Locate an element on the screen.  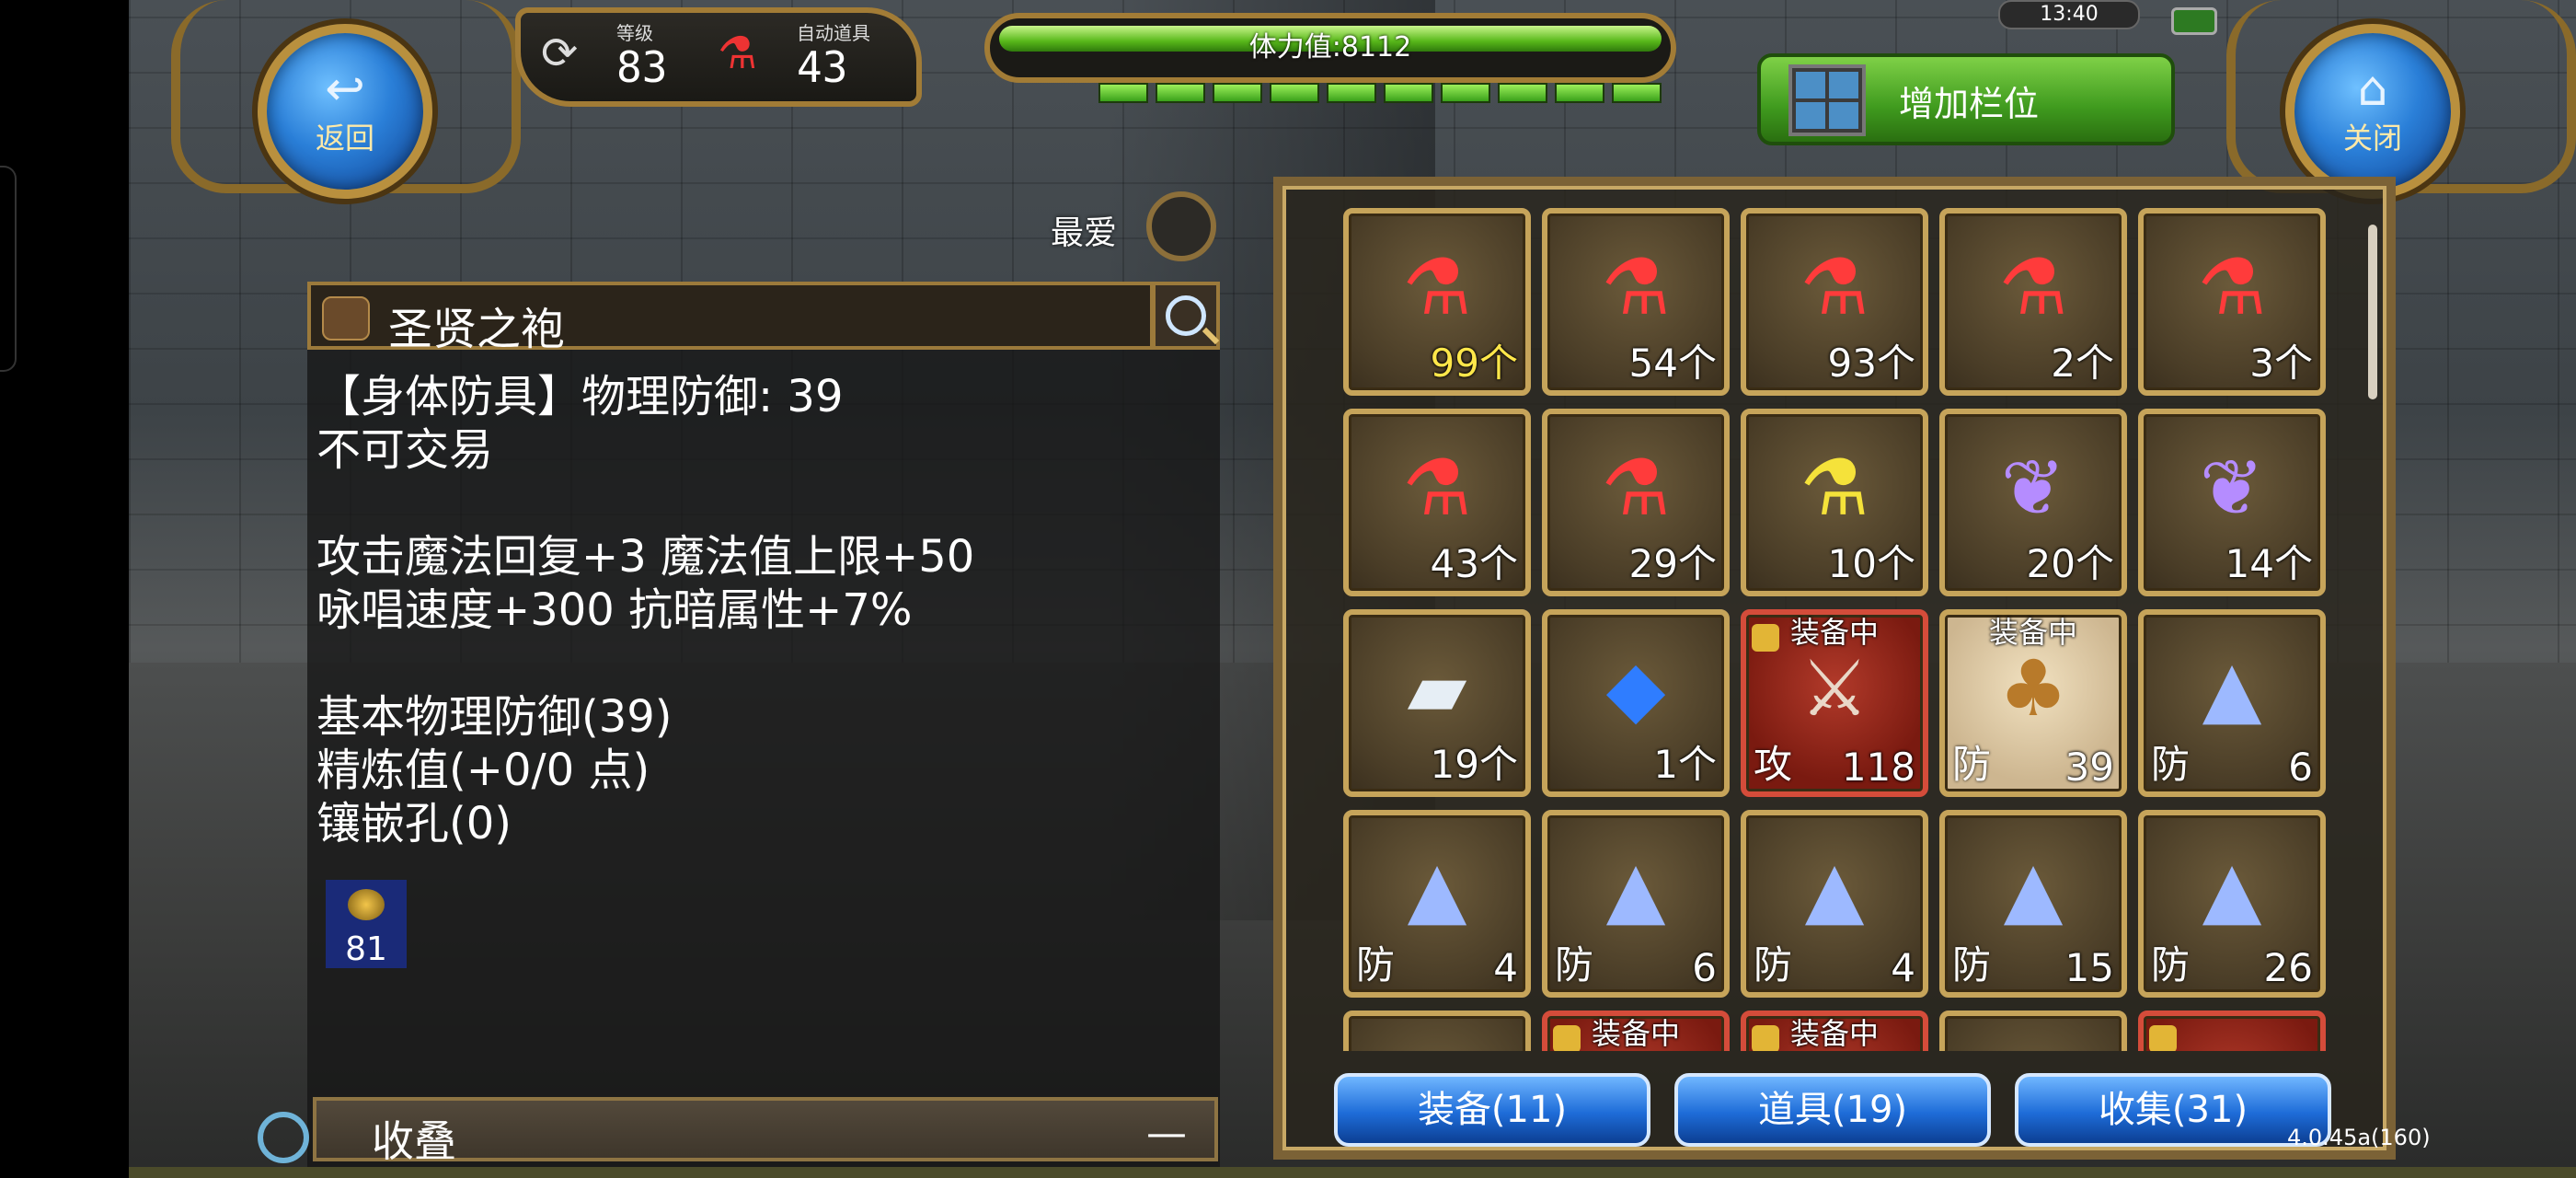
item-count: 20个 is located at coordinates (2070, 563).